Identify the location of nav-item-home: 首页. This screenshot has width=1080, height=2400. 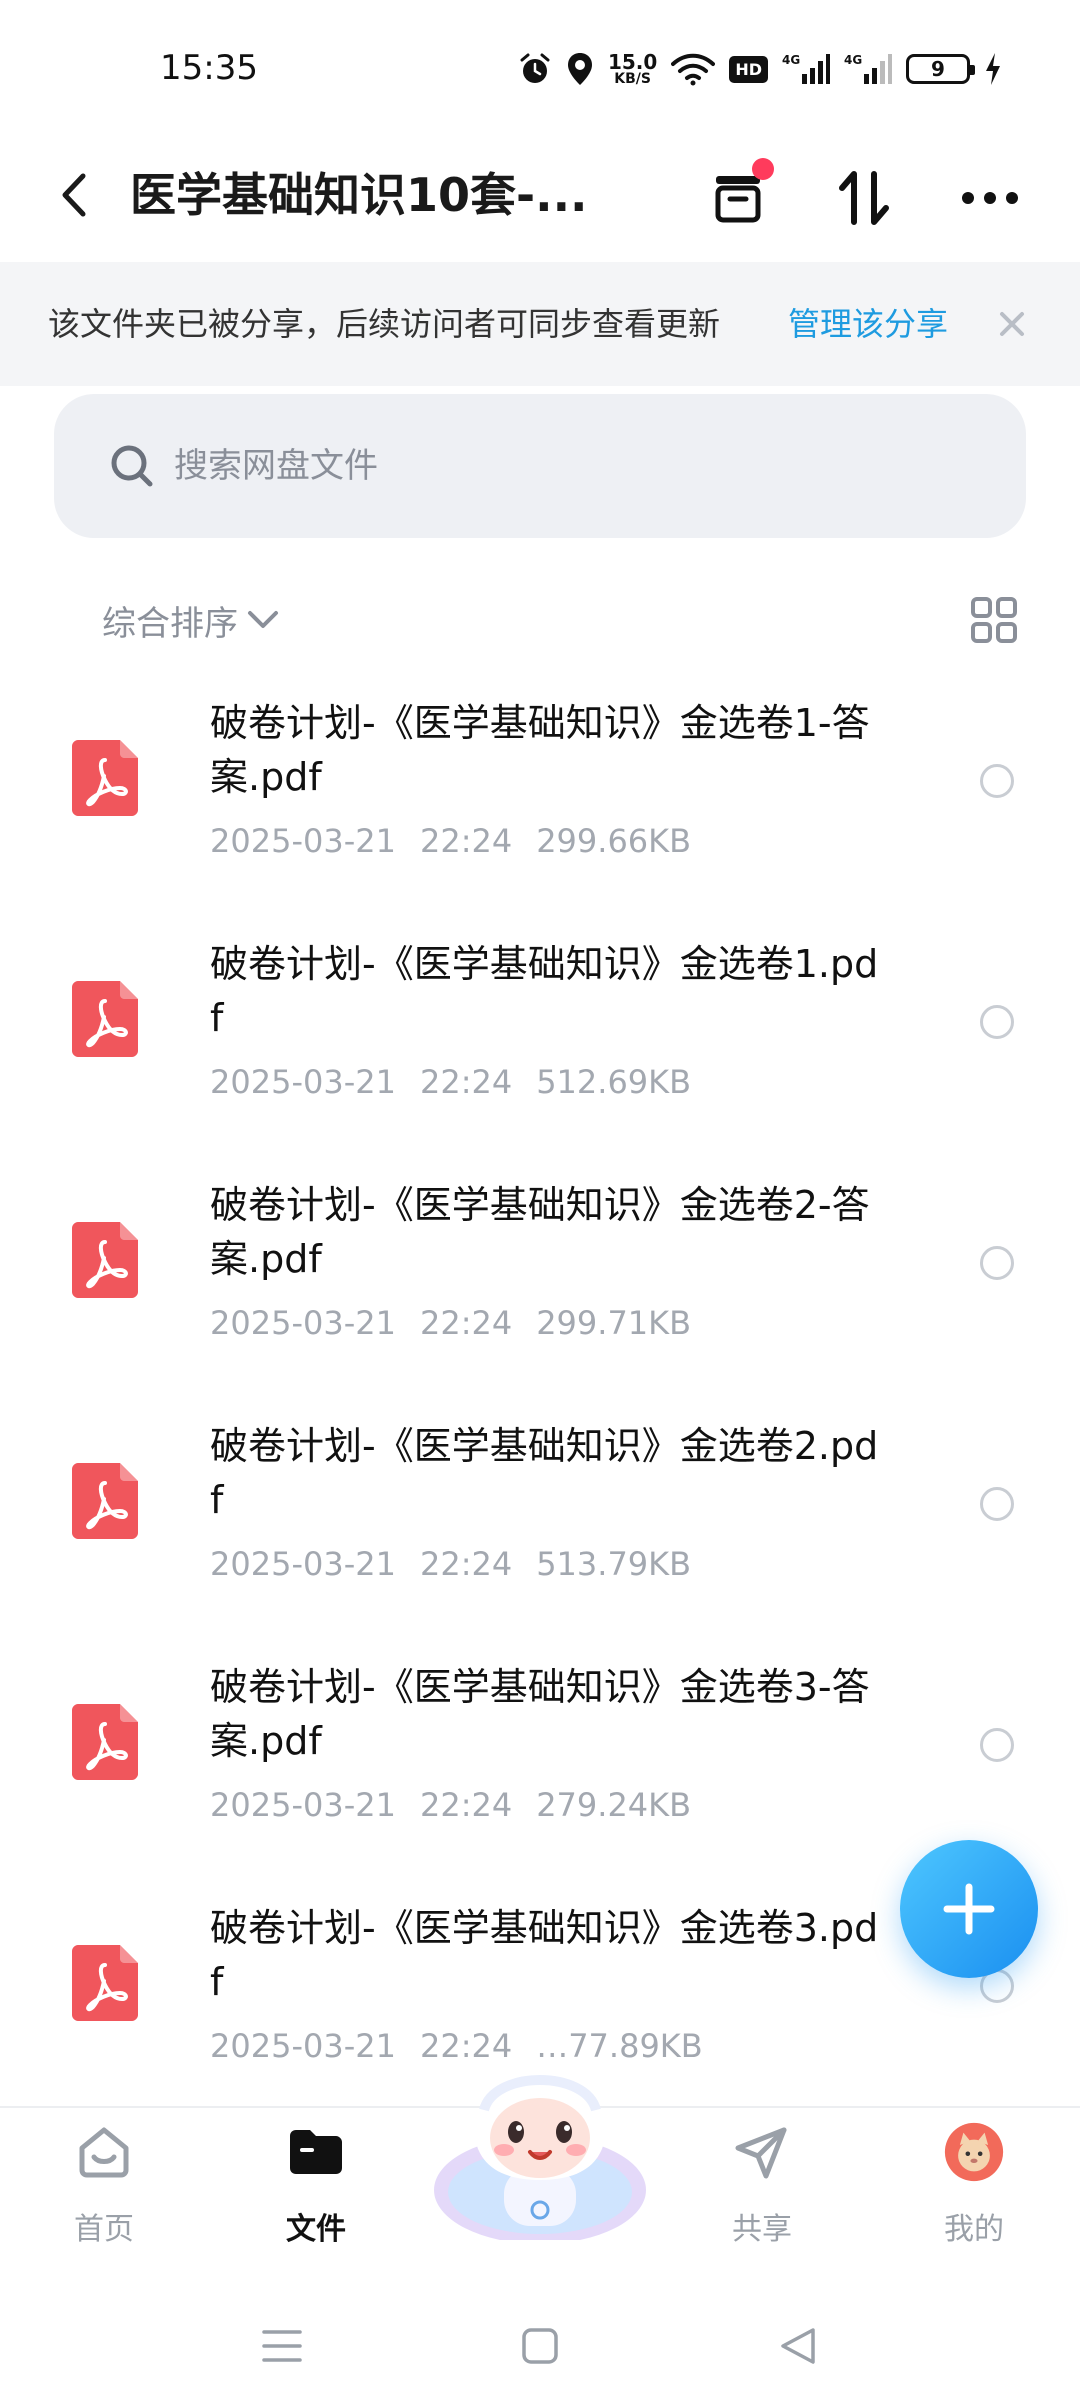
(104, 2198).